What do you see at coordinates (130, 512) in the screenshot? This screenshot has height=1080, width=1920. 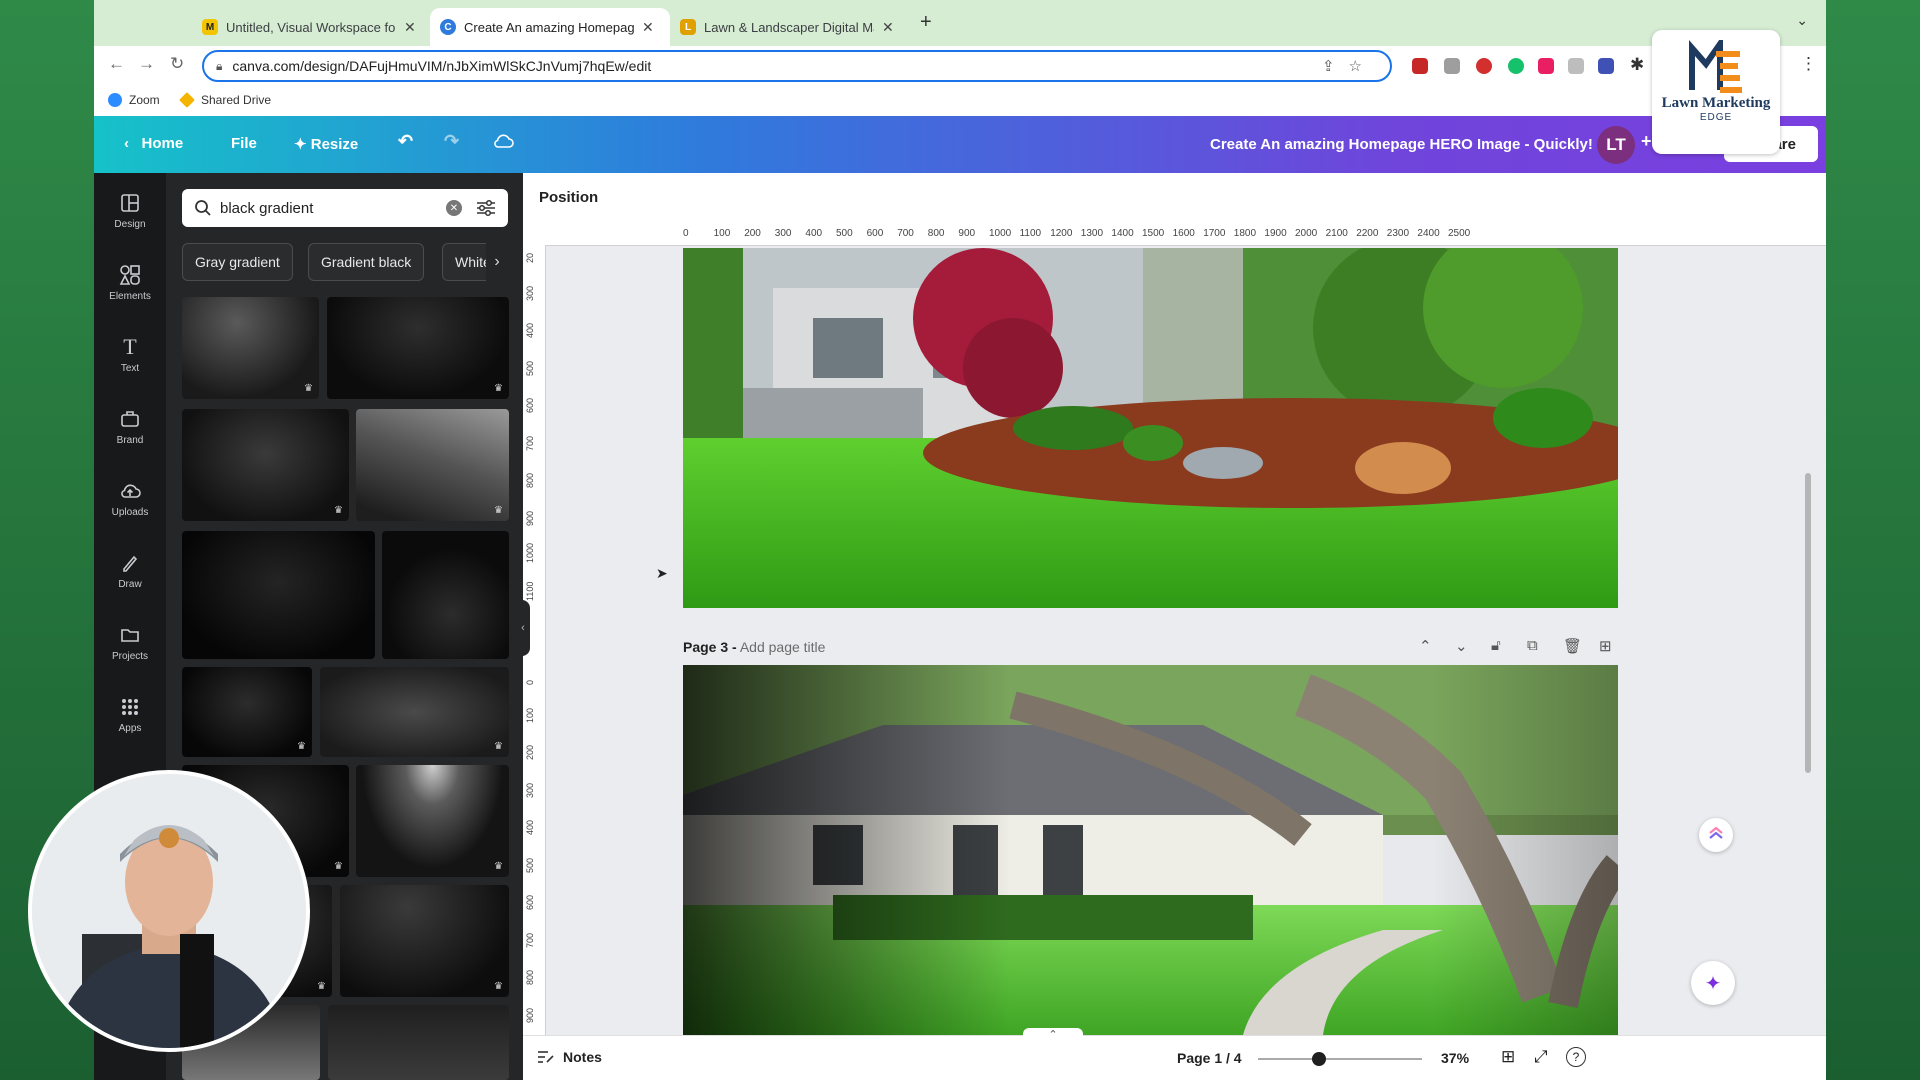 I see `rail-label: Uploads` at bounding box center [130, 512].